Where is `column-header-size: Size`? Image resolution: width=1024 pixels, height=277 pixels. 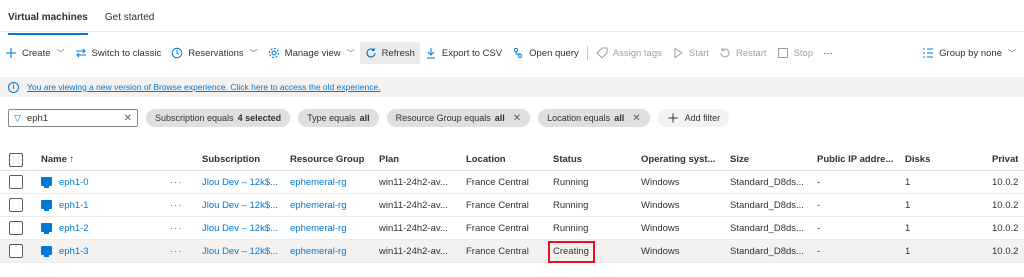
column-header-size: Size is located at coordinates (739, 159).